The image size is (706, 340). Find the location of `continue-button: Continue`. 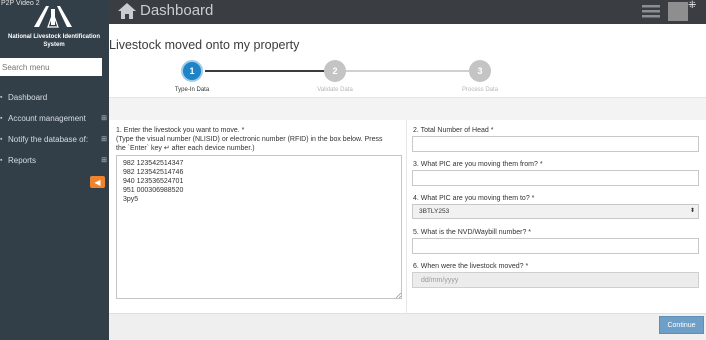

continue-button: Continue is located at coordinates (681, 325).